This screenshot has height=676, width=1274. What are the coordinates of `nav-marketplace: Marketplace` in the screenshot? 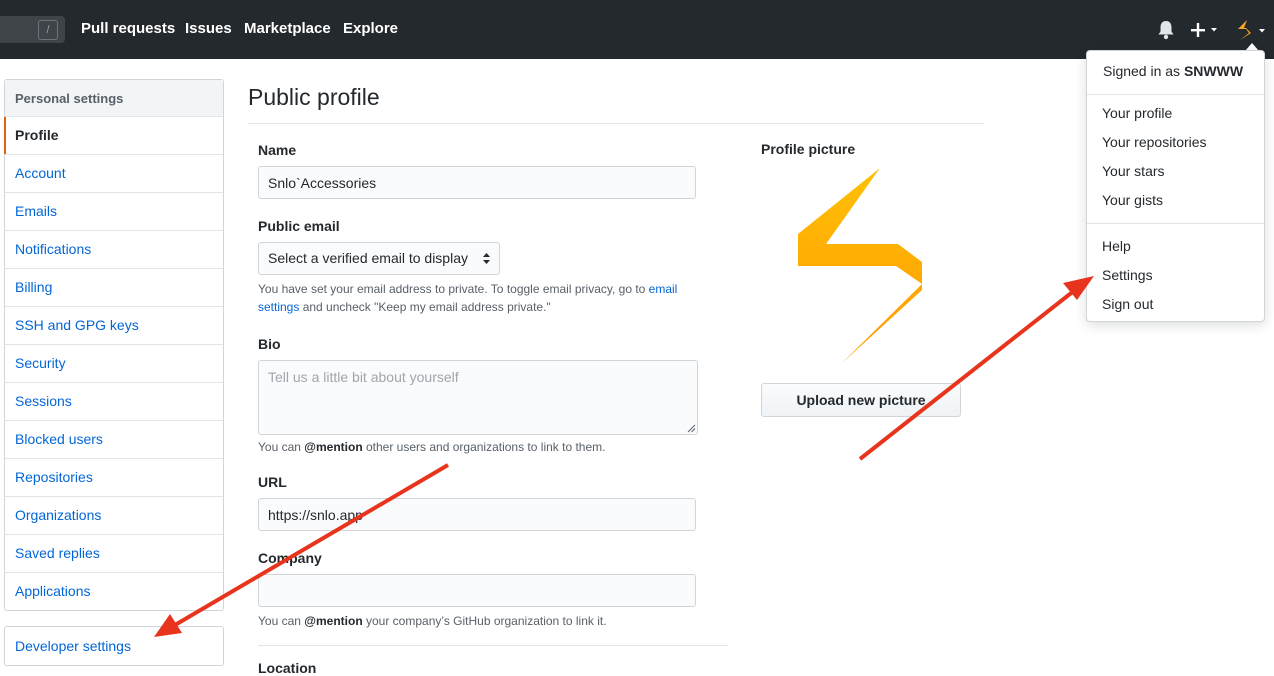 It's located at (287, 28).